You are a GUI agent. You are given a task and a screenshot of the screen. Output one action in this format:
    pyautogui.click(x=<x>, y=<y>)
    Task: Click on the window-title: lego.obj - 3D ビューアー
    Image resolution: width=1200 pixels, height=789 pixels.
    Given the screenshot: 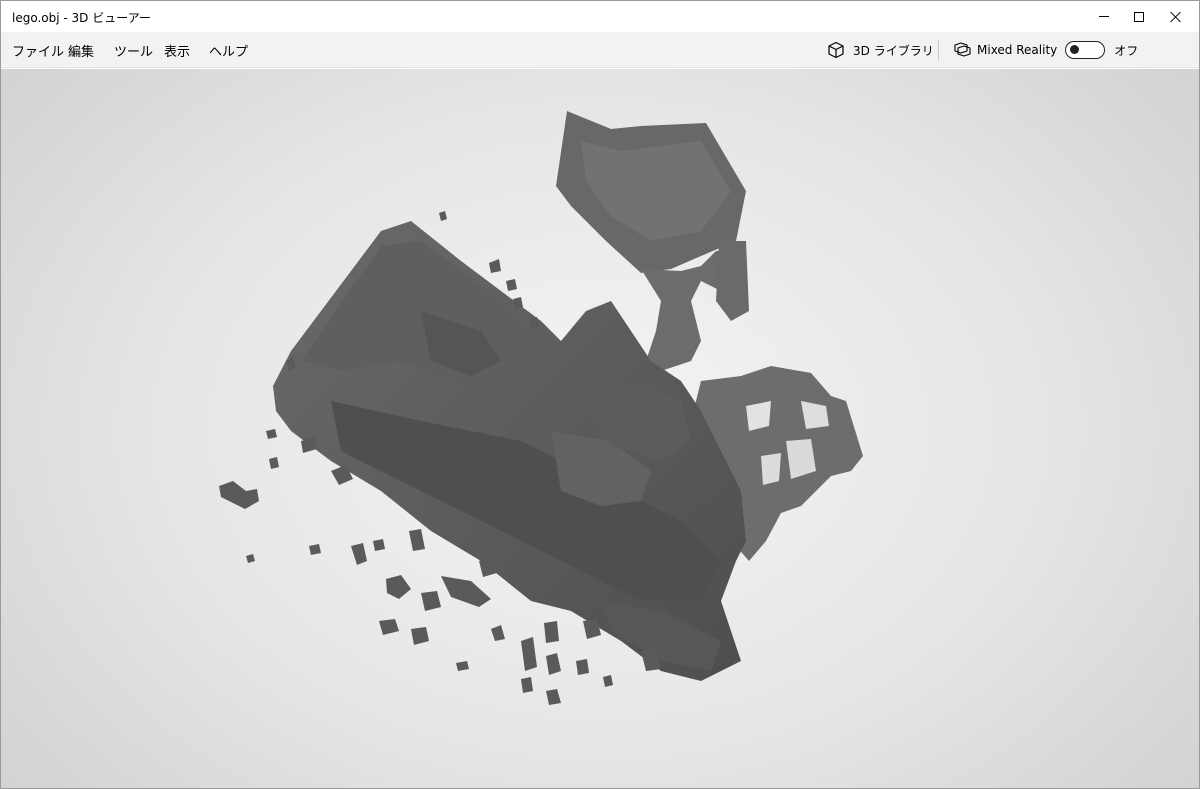 What is the action you would take?
    pyautogui.click(x=82, y=18)
    